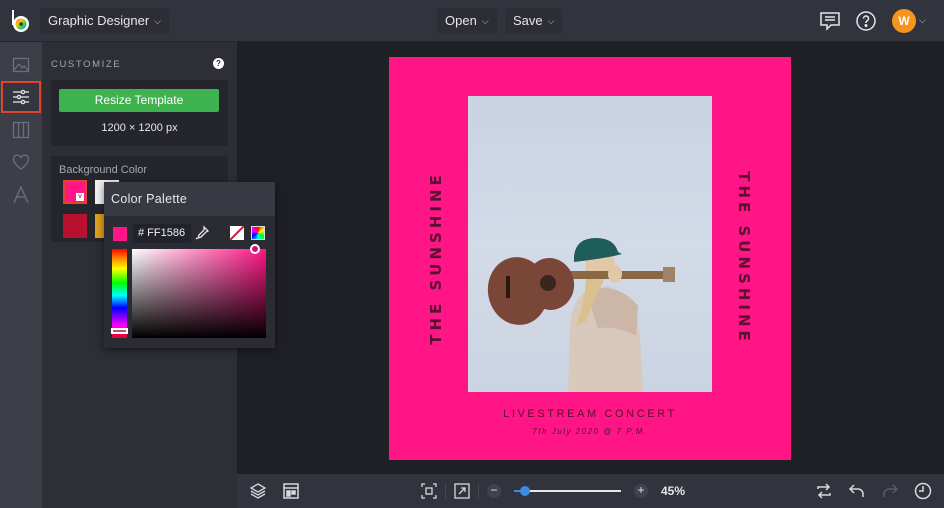 This screenshot has width=944, height=508. What do you see at coordinates (103, 170) in the screenshot?
I see `background-color-label: Background Color` at bounding box center [103, 170].